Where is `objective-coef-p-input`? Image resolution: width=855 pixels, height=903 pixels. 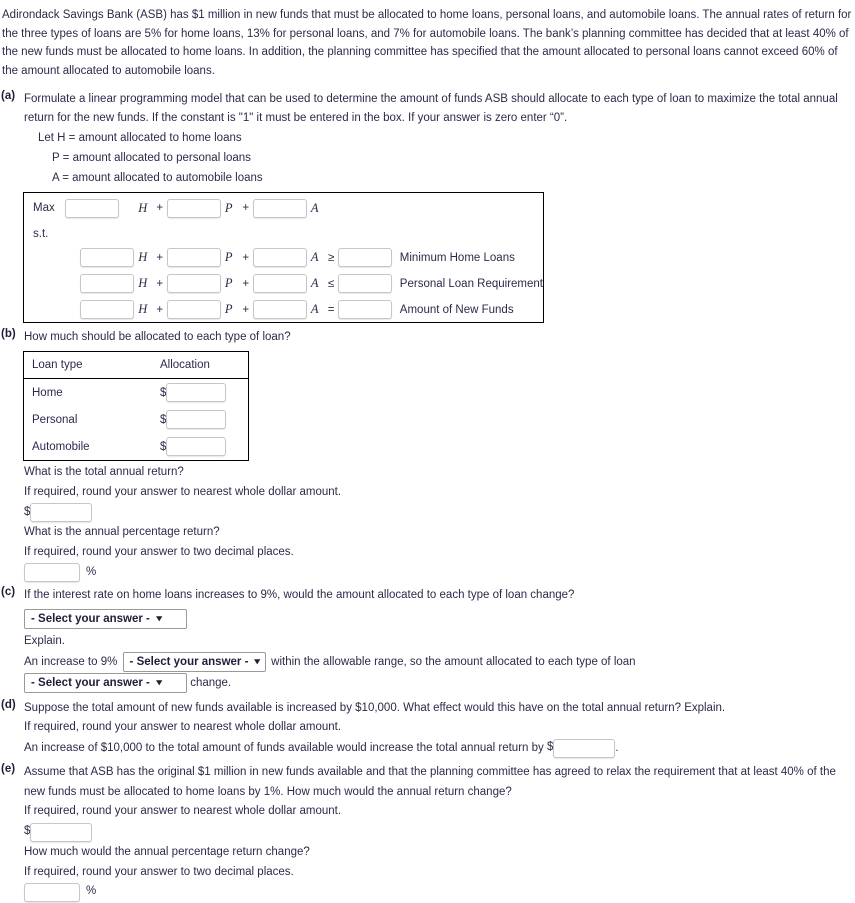
objective-coef-p-input is located at coordinates (193, 208).